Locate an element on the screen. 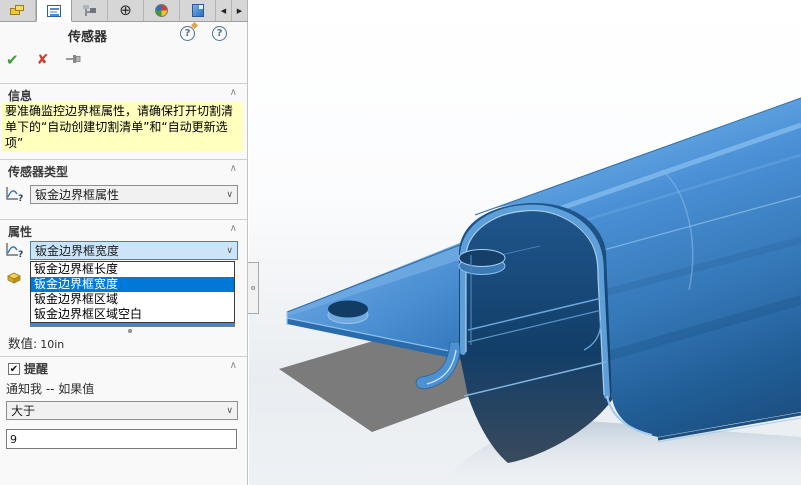 Image resolution: width=801 pixels, height=485 pixels. page-title: 传感器 is located at coordinates (87, 37).